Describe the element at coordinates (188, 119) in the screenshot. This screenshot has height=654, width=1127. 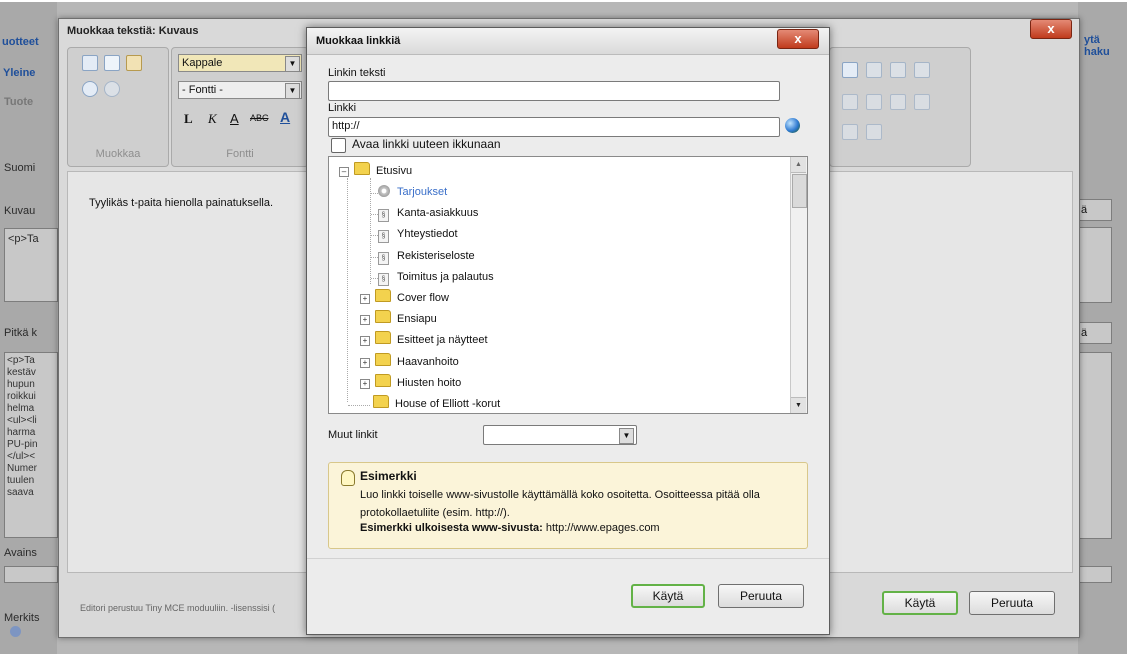
I see `bold-button: L` at that location.